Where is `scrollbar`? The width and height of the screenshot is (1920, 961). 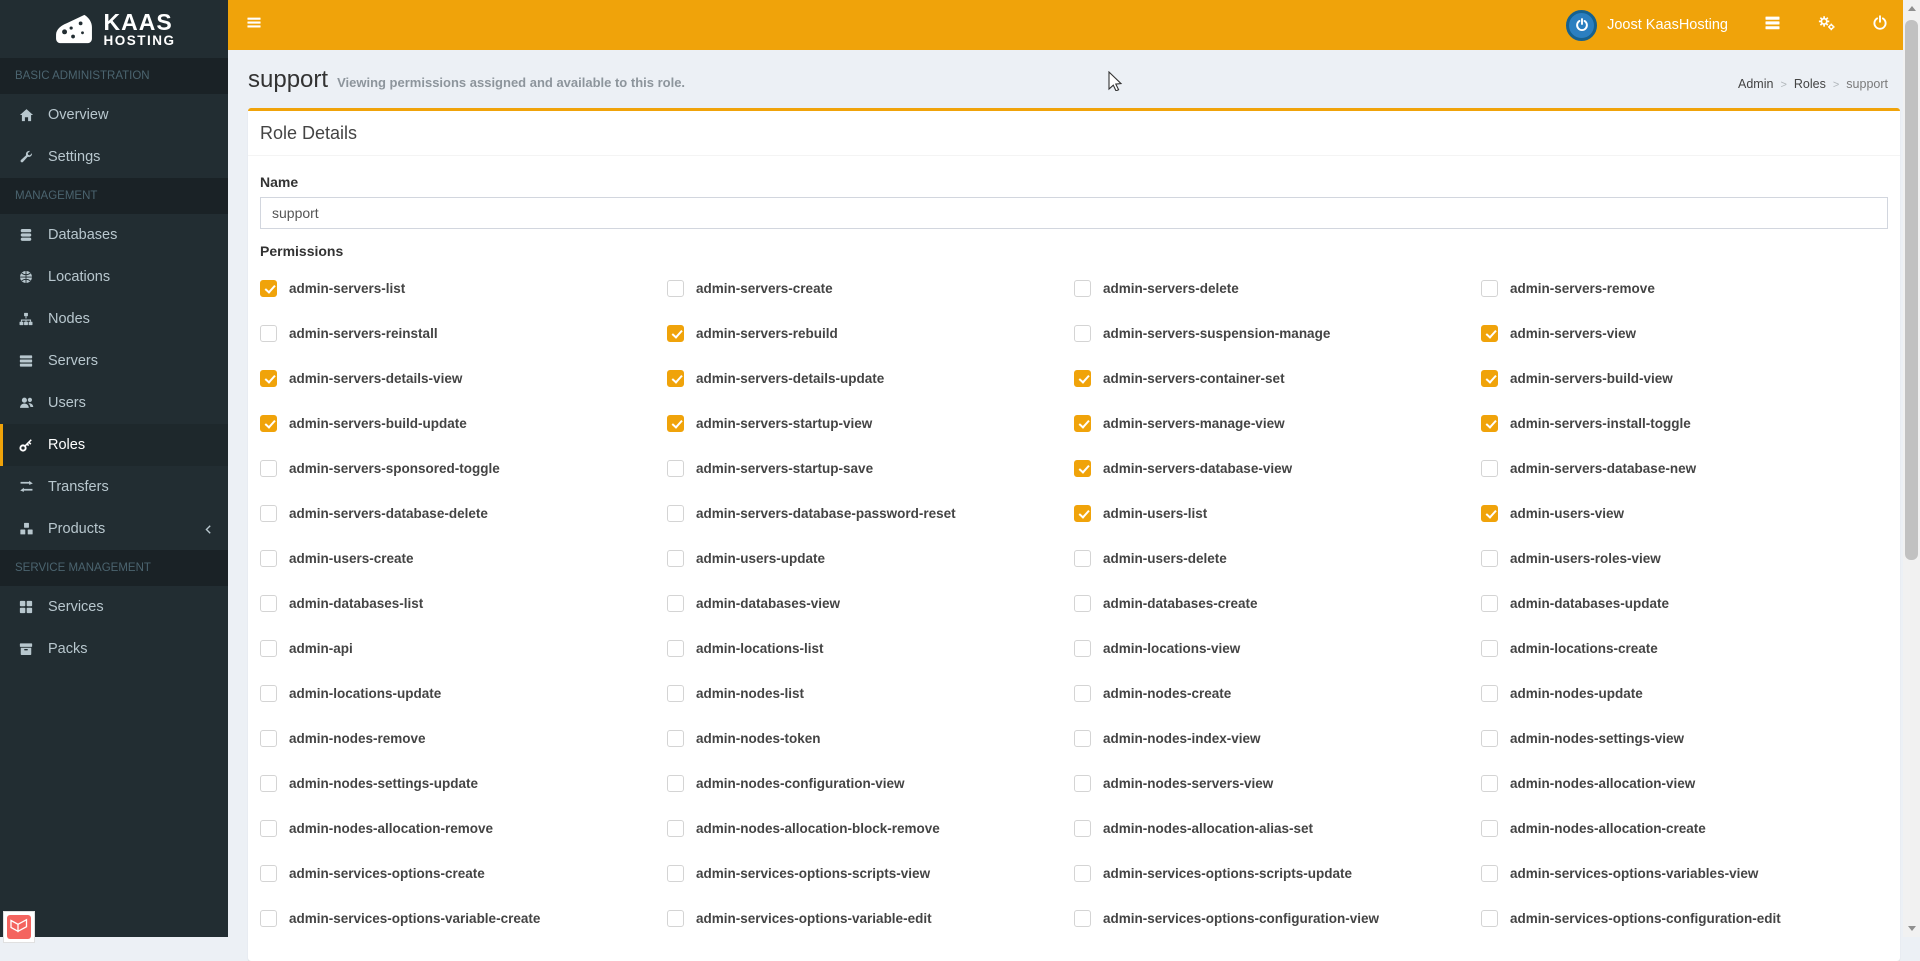 scrollbar is located at coordinates (1911, 468).